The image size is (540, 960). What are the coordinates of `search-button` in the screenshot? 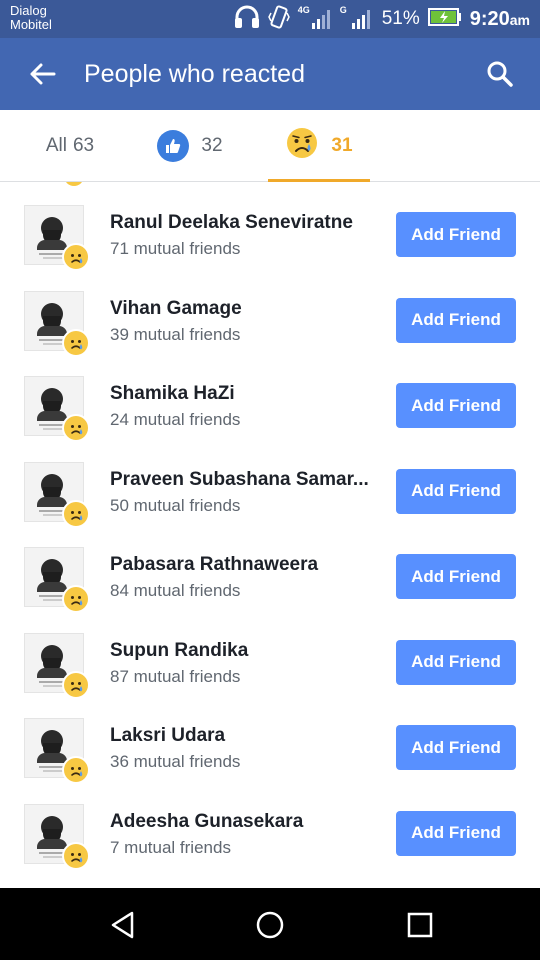 It's located at (500, 74).